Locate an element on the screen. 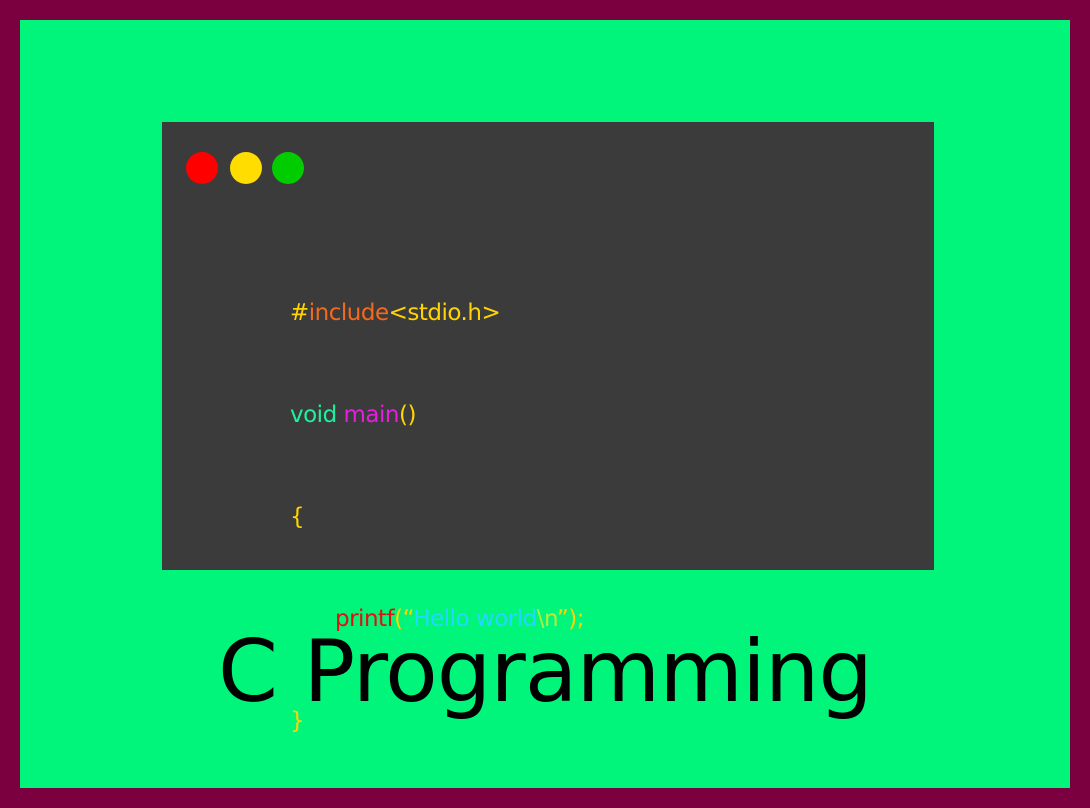 The height and width of the screenshot is (808, 1090). code-line-open-brace: { is located at coordinates (437, 517).